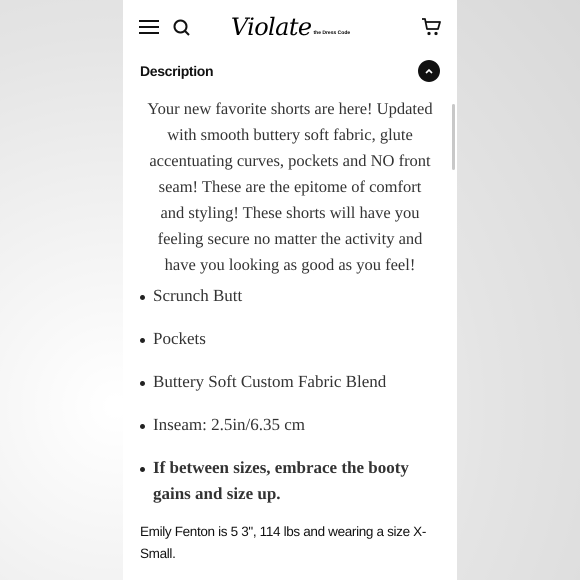 Image resolution: width=580 pixels, height=580 pixels. I want to click on bullet-text: Pockets, so click(179, 339).